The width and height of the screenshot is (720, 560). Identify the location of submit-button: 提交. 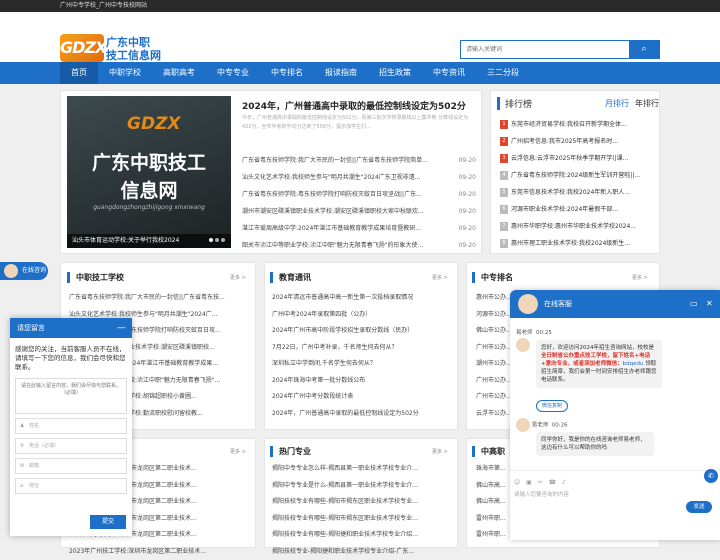
(108, 522).